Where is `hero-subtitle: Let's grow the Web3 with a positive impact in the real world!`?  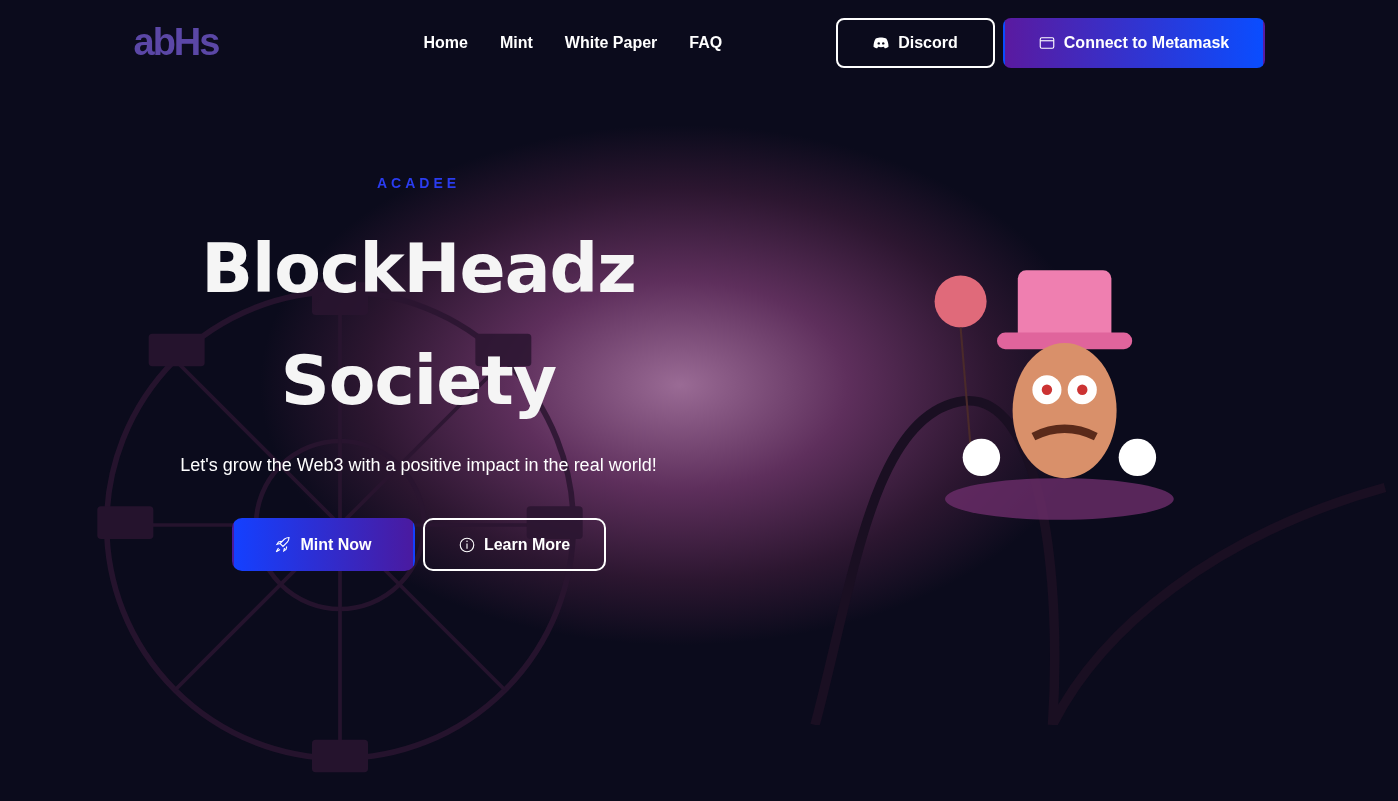
hero-subtitle: Let's grow the Web3 with a positive impact in the real world! is located at coordinates (418, 465).